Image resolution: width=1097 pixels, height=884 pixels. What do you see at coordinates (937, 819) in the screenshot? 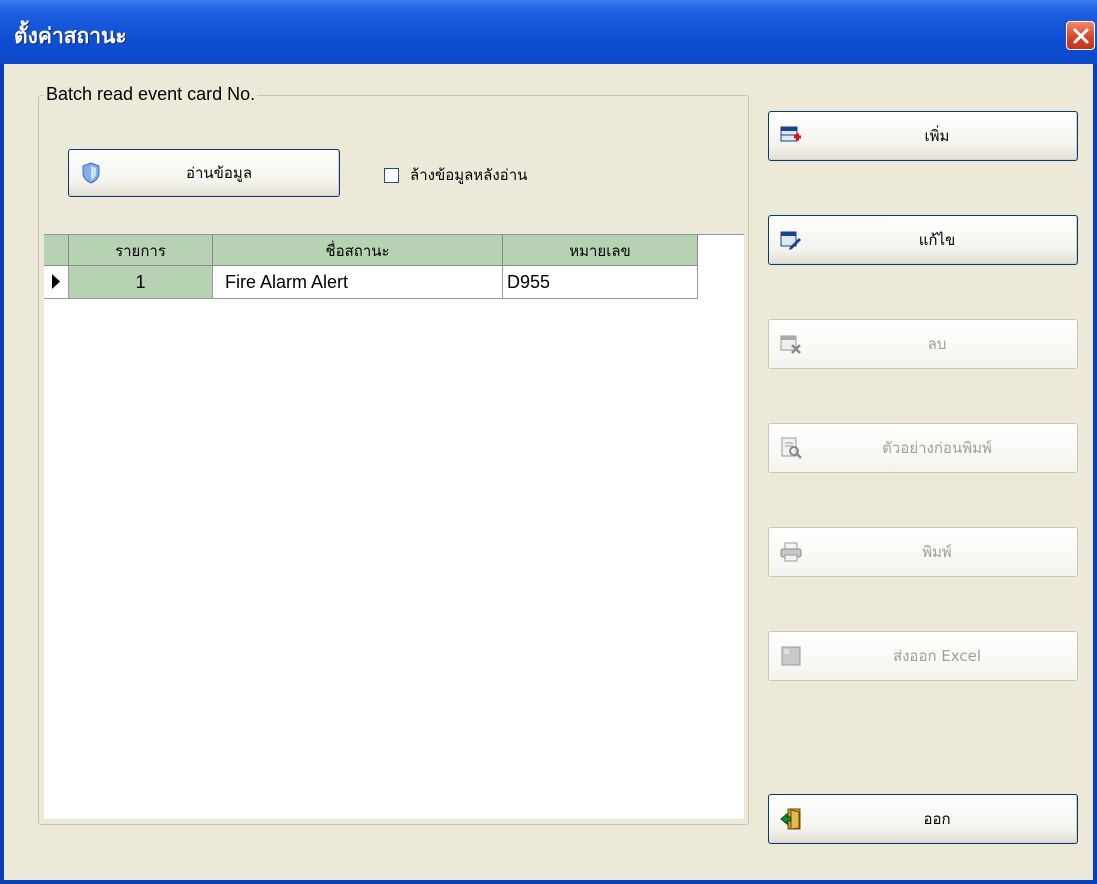
I see `exit-label: ออก` at bounding box center [937, 819].